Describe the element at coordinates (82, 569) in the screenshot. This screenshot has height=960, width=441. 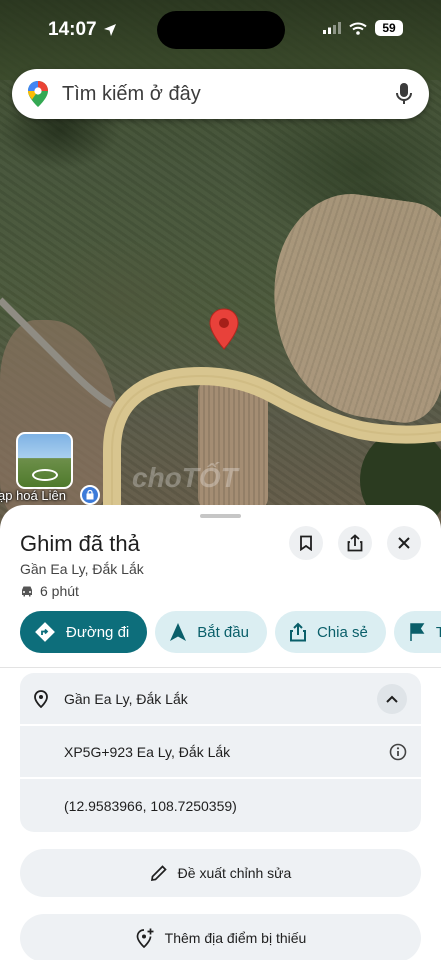
I see `place-subtitle: Gần Ea Ly, Đắk Lắk` at that location.